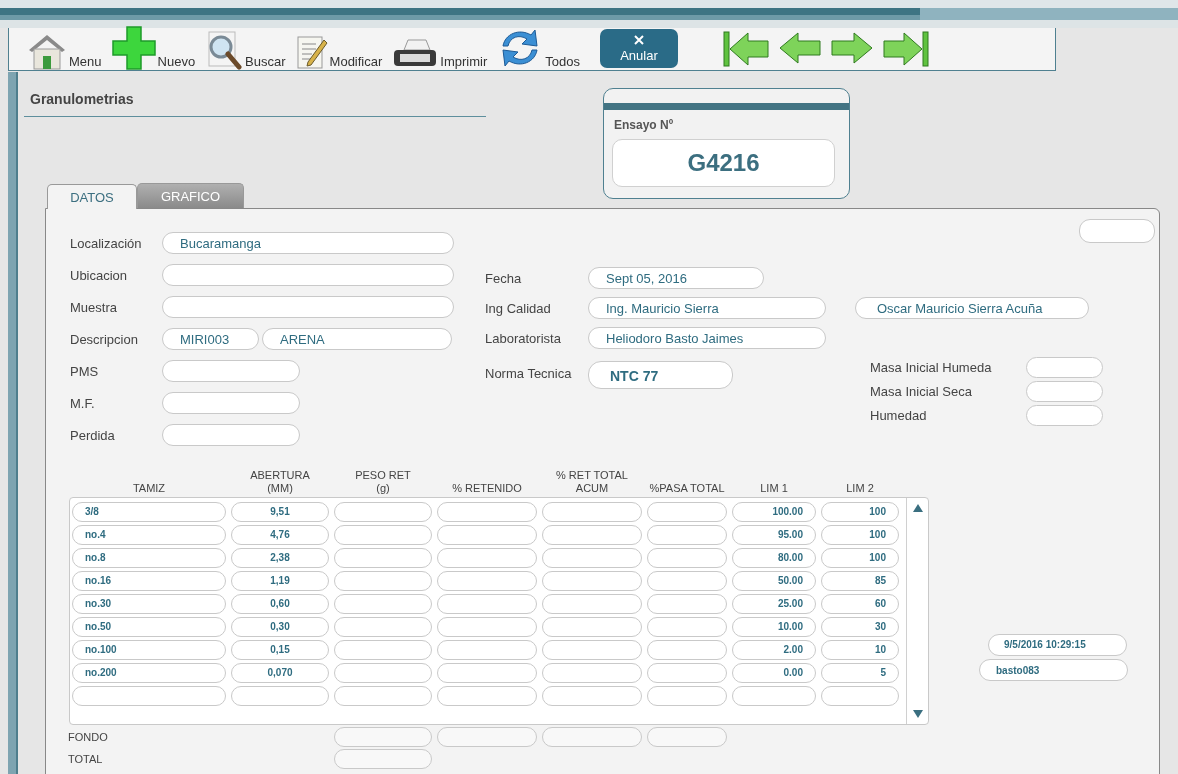  What do you see at coordinates (860, 603) in the screenshot?
I see `table-cell: 60` at bounding box center [860, 603].